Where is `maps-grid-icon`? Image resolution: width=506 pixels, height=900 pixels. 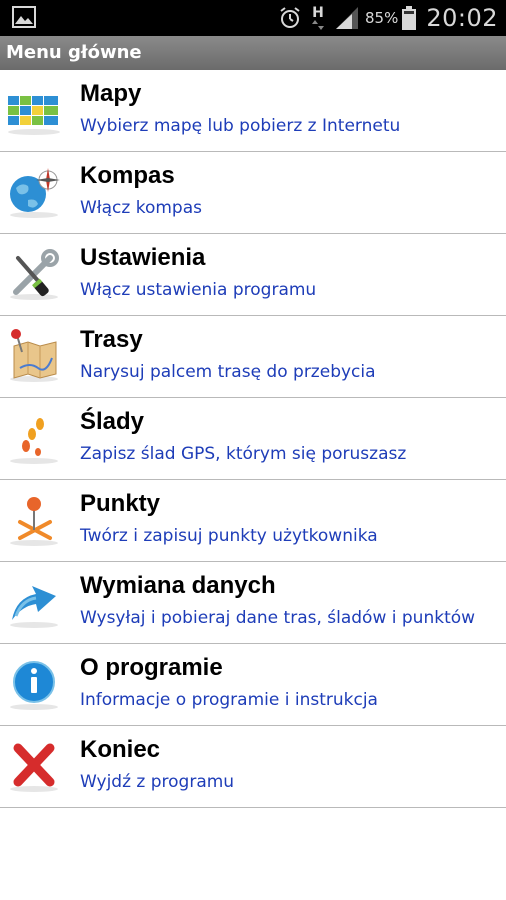
maps-grid-icon is located at coordinates (34, 110).